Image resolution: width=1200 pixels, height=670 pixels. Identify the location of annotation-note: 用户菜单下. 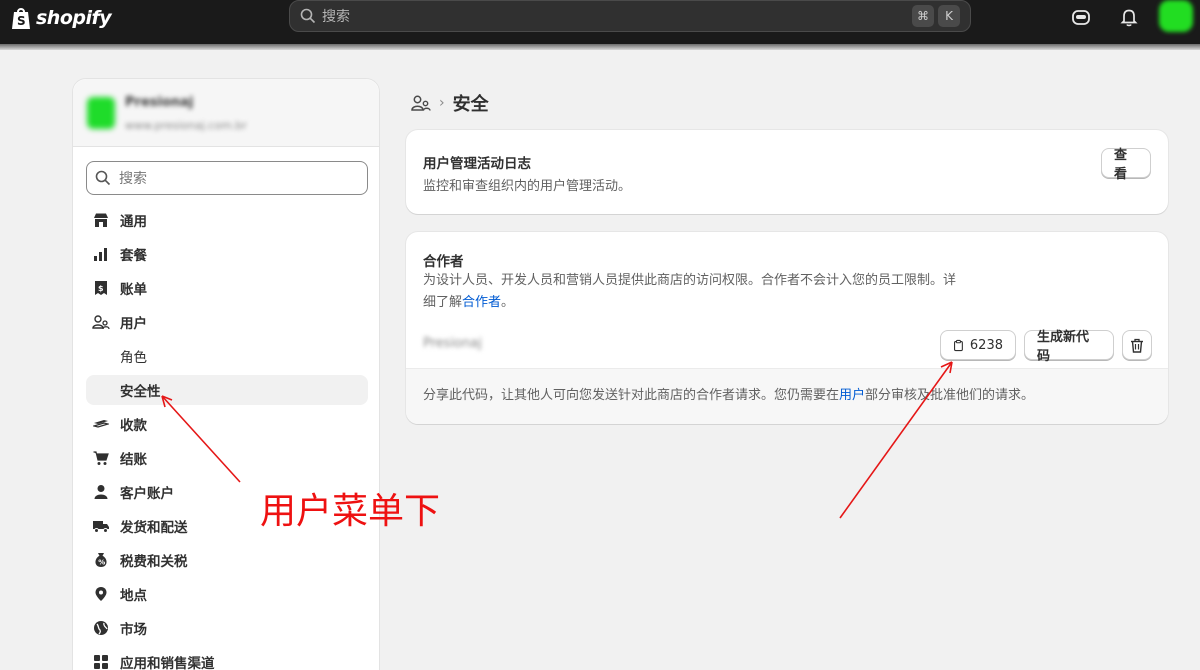
(350, 511).